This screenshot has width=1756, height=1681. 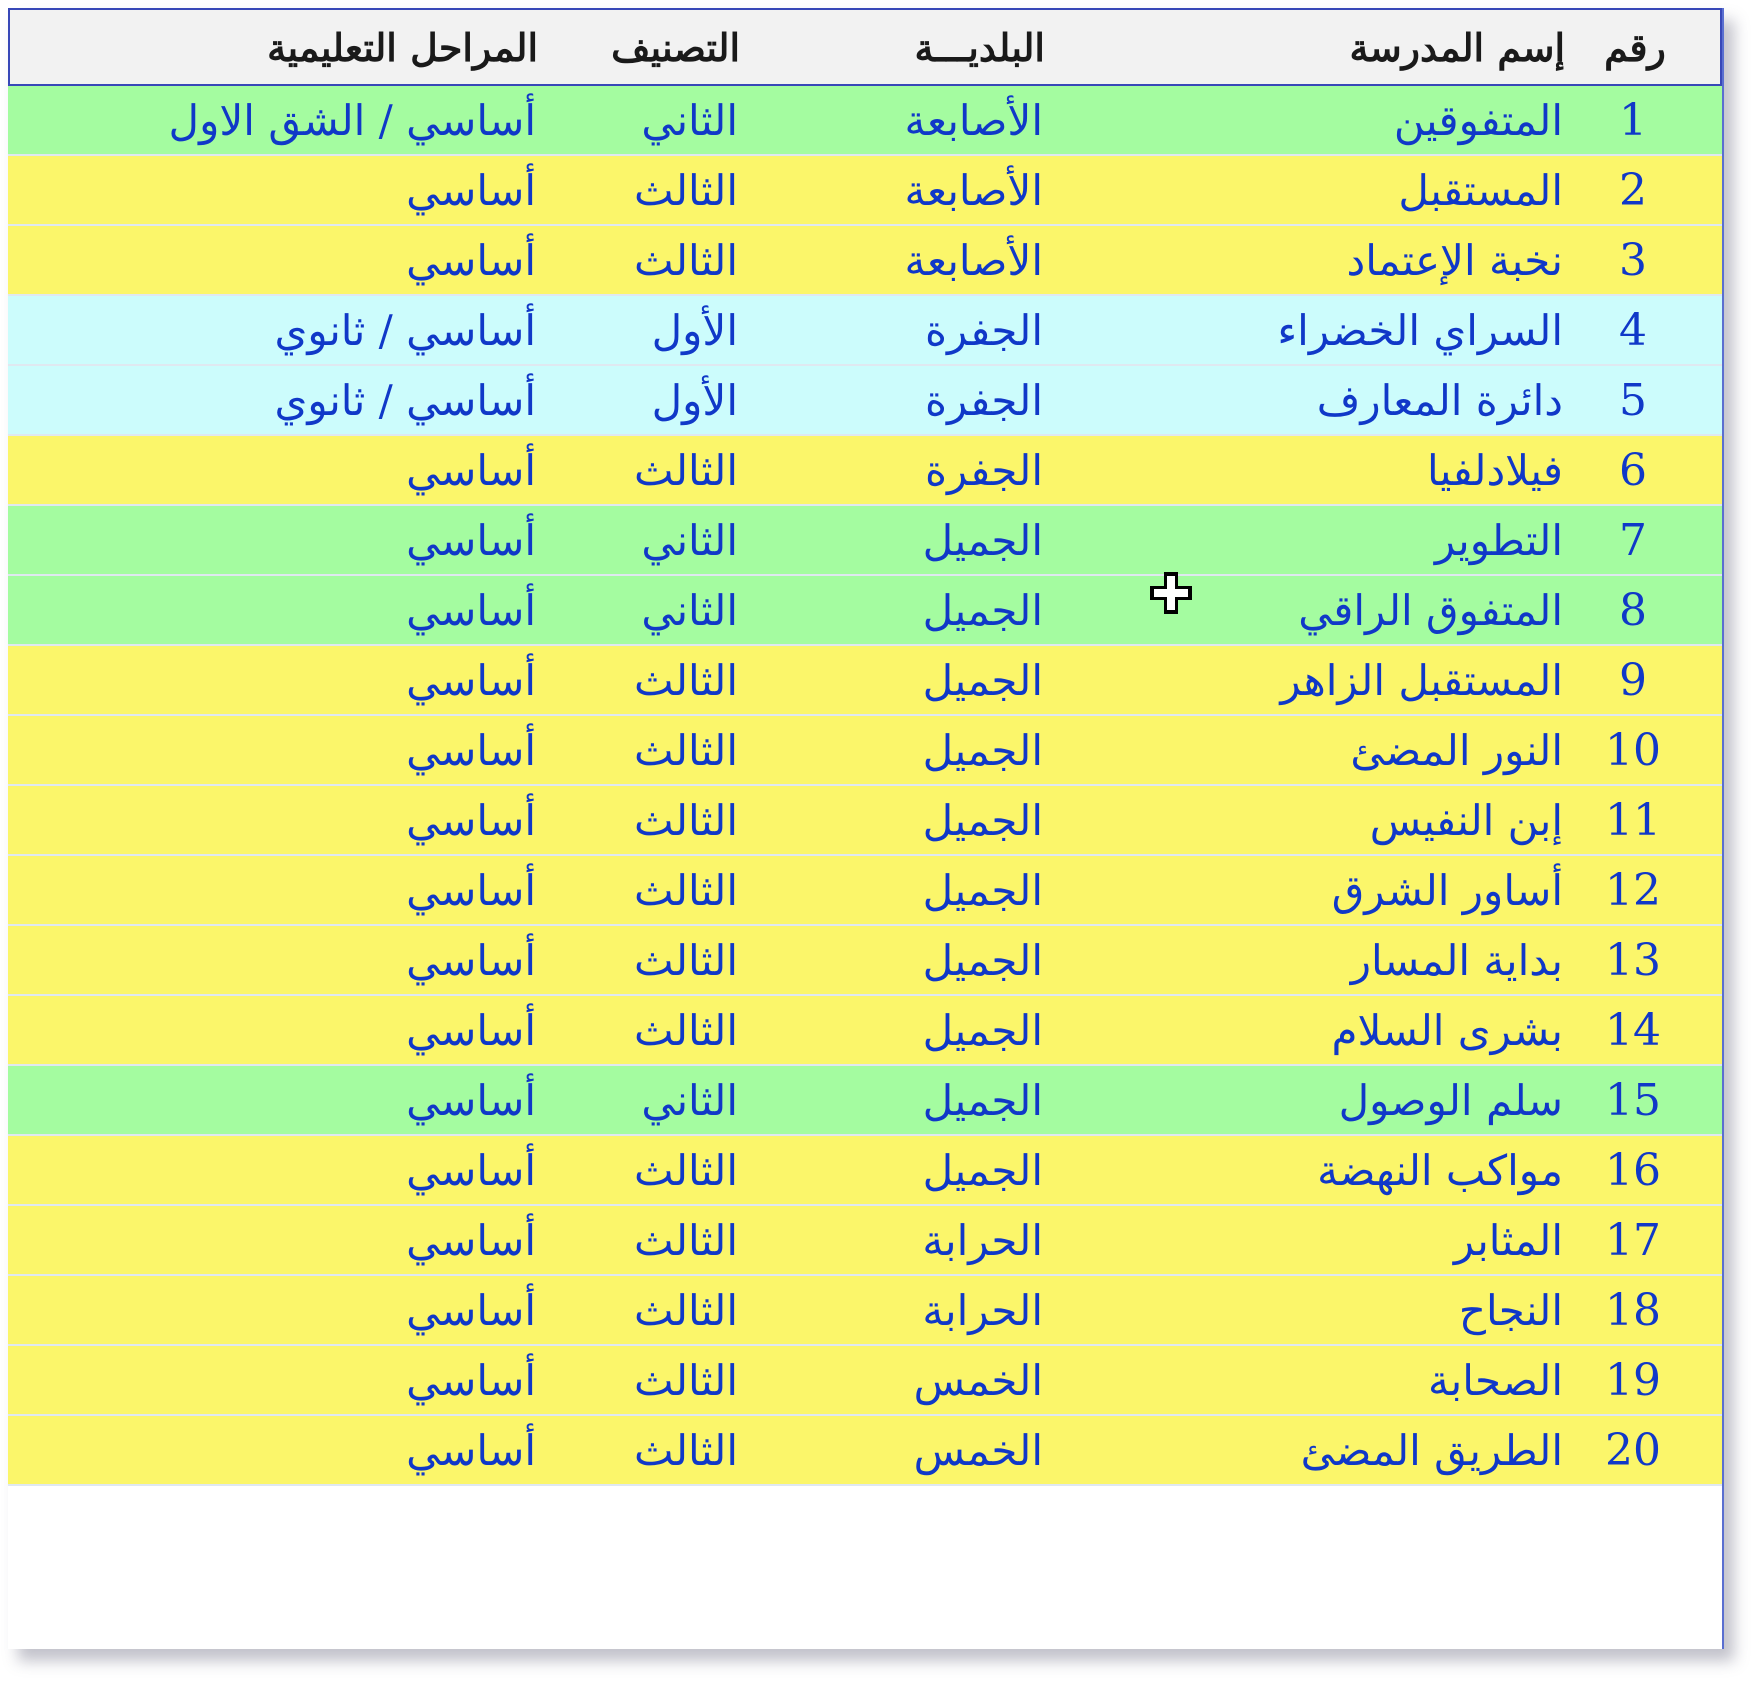 I want to click on cell-num: 13, so click(x=1633, y=960).